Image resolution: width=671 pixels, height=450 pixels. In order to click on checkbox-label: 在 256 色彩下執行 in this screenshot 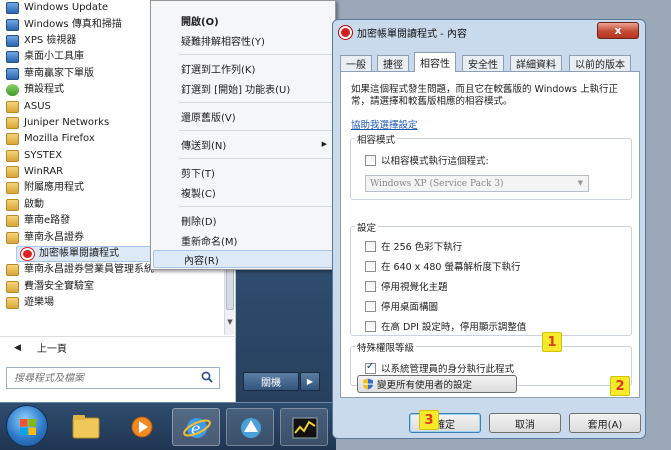, I will do `click(422, 247)`.